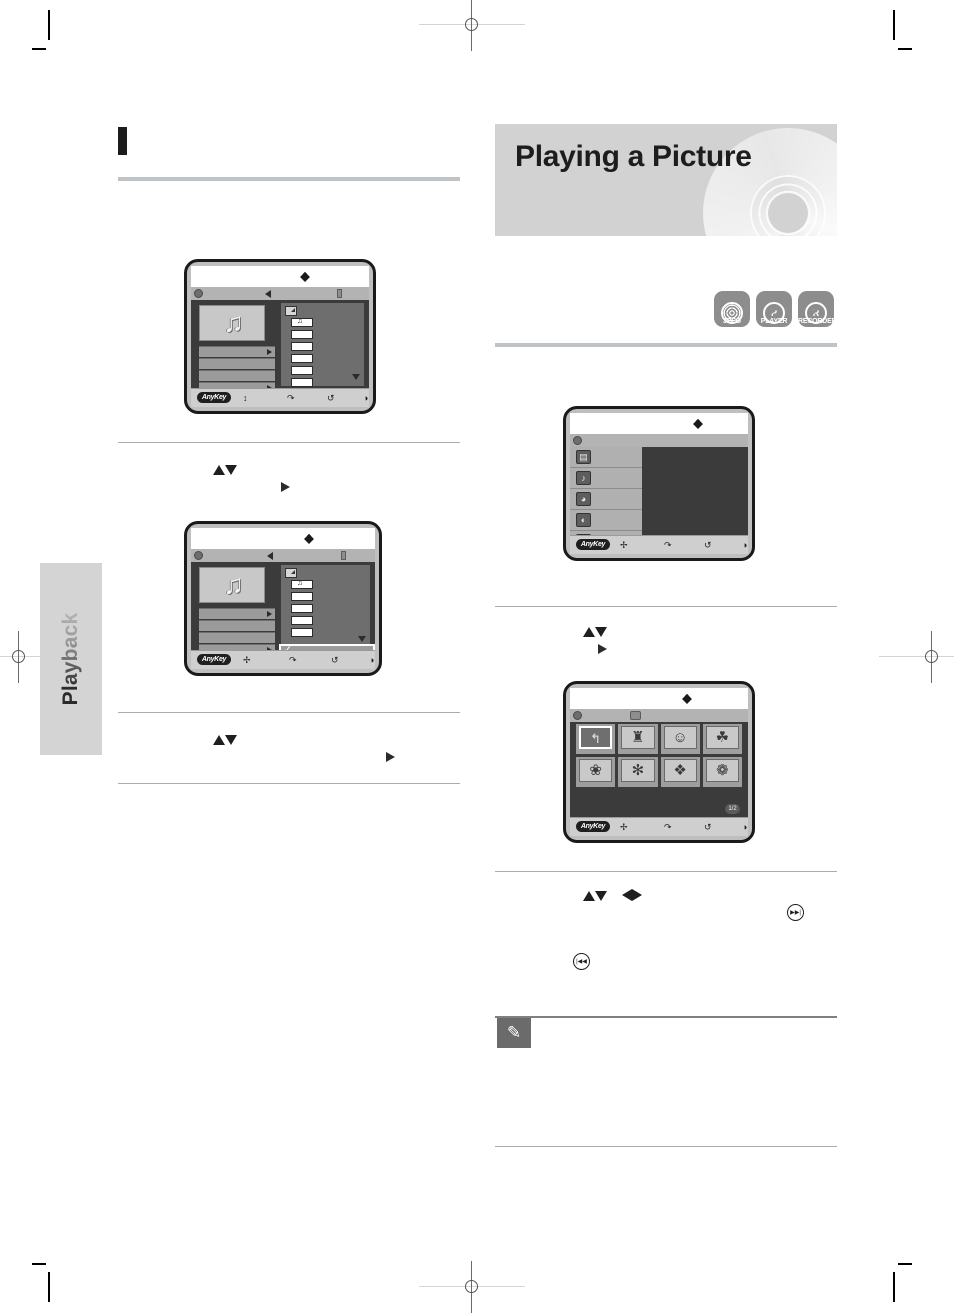  I want to click on thumbnail-castle: ♜, so click(638, 737).